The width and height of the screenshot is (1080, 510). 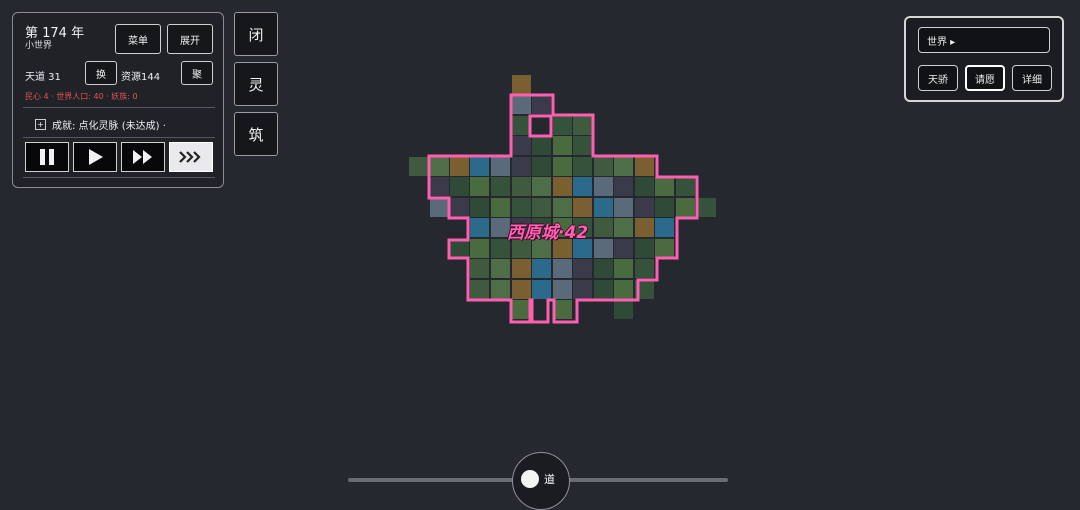 I want to click on city-label: 西原城·42, so click(x=547, y=230).